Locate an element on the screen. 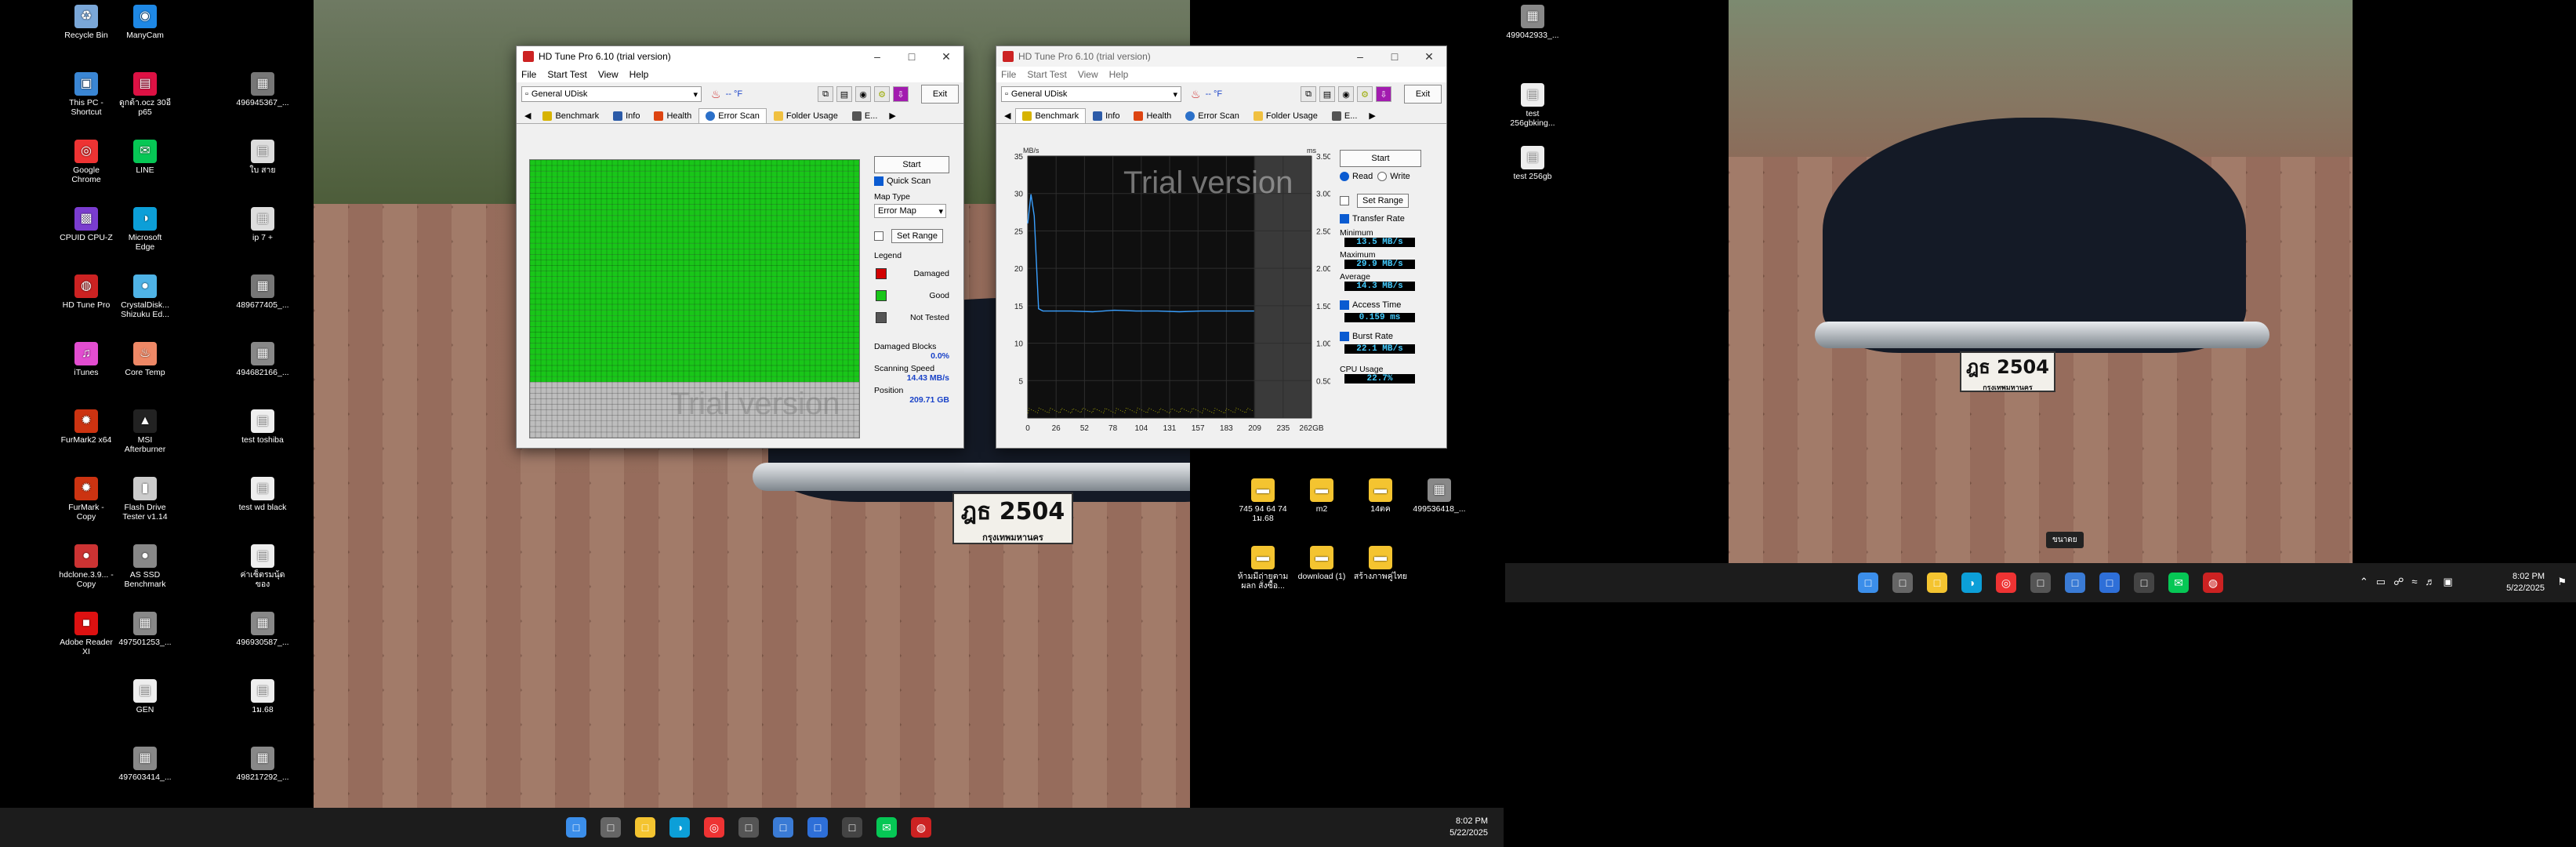  desktop-icon: ✹ FurMark - Copy is located at coordinates (87, 499).